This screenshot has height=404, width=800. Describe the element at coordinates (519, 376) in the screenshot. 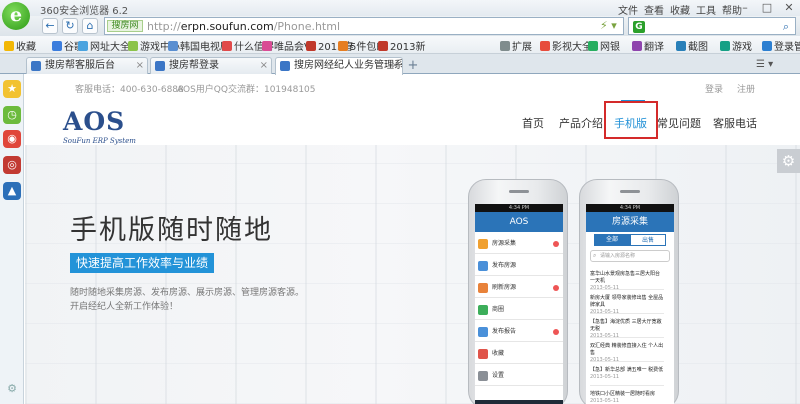

I see `app-menu-item: 设置` at that location.